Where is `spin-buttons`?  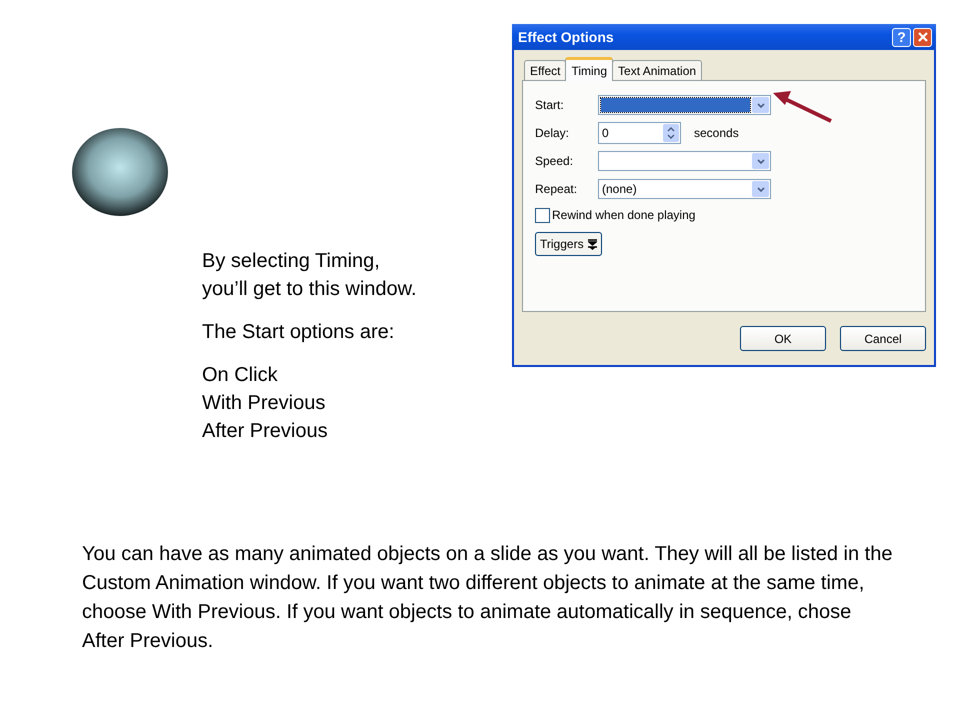
spin-buttons is located at coordinates (671, 133).